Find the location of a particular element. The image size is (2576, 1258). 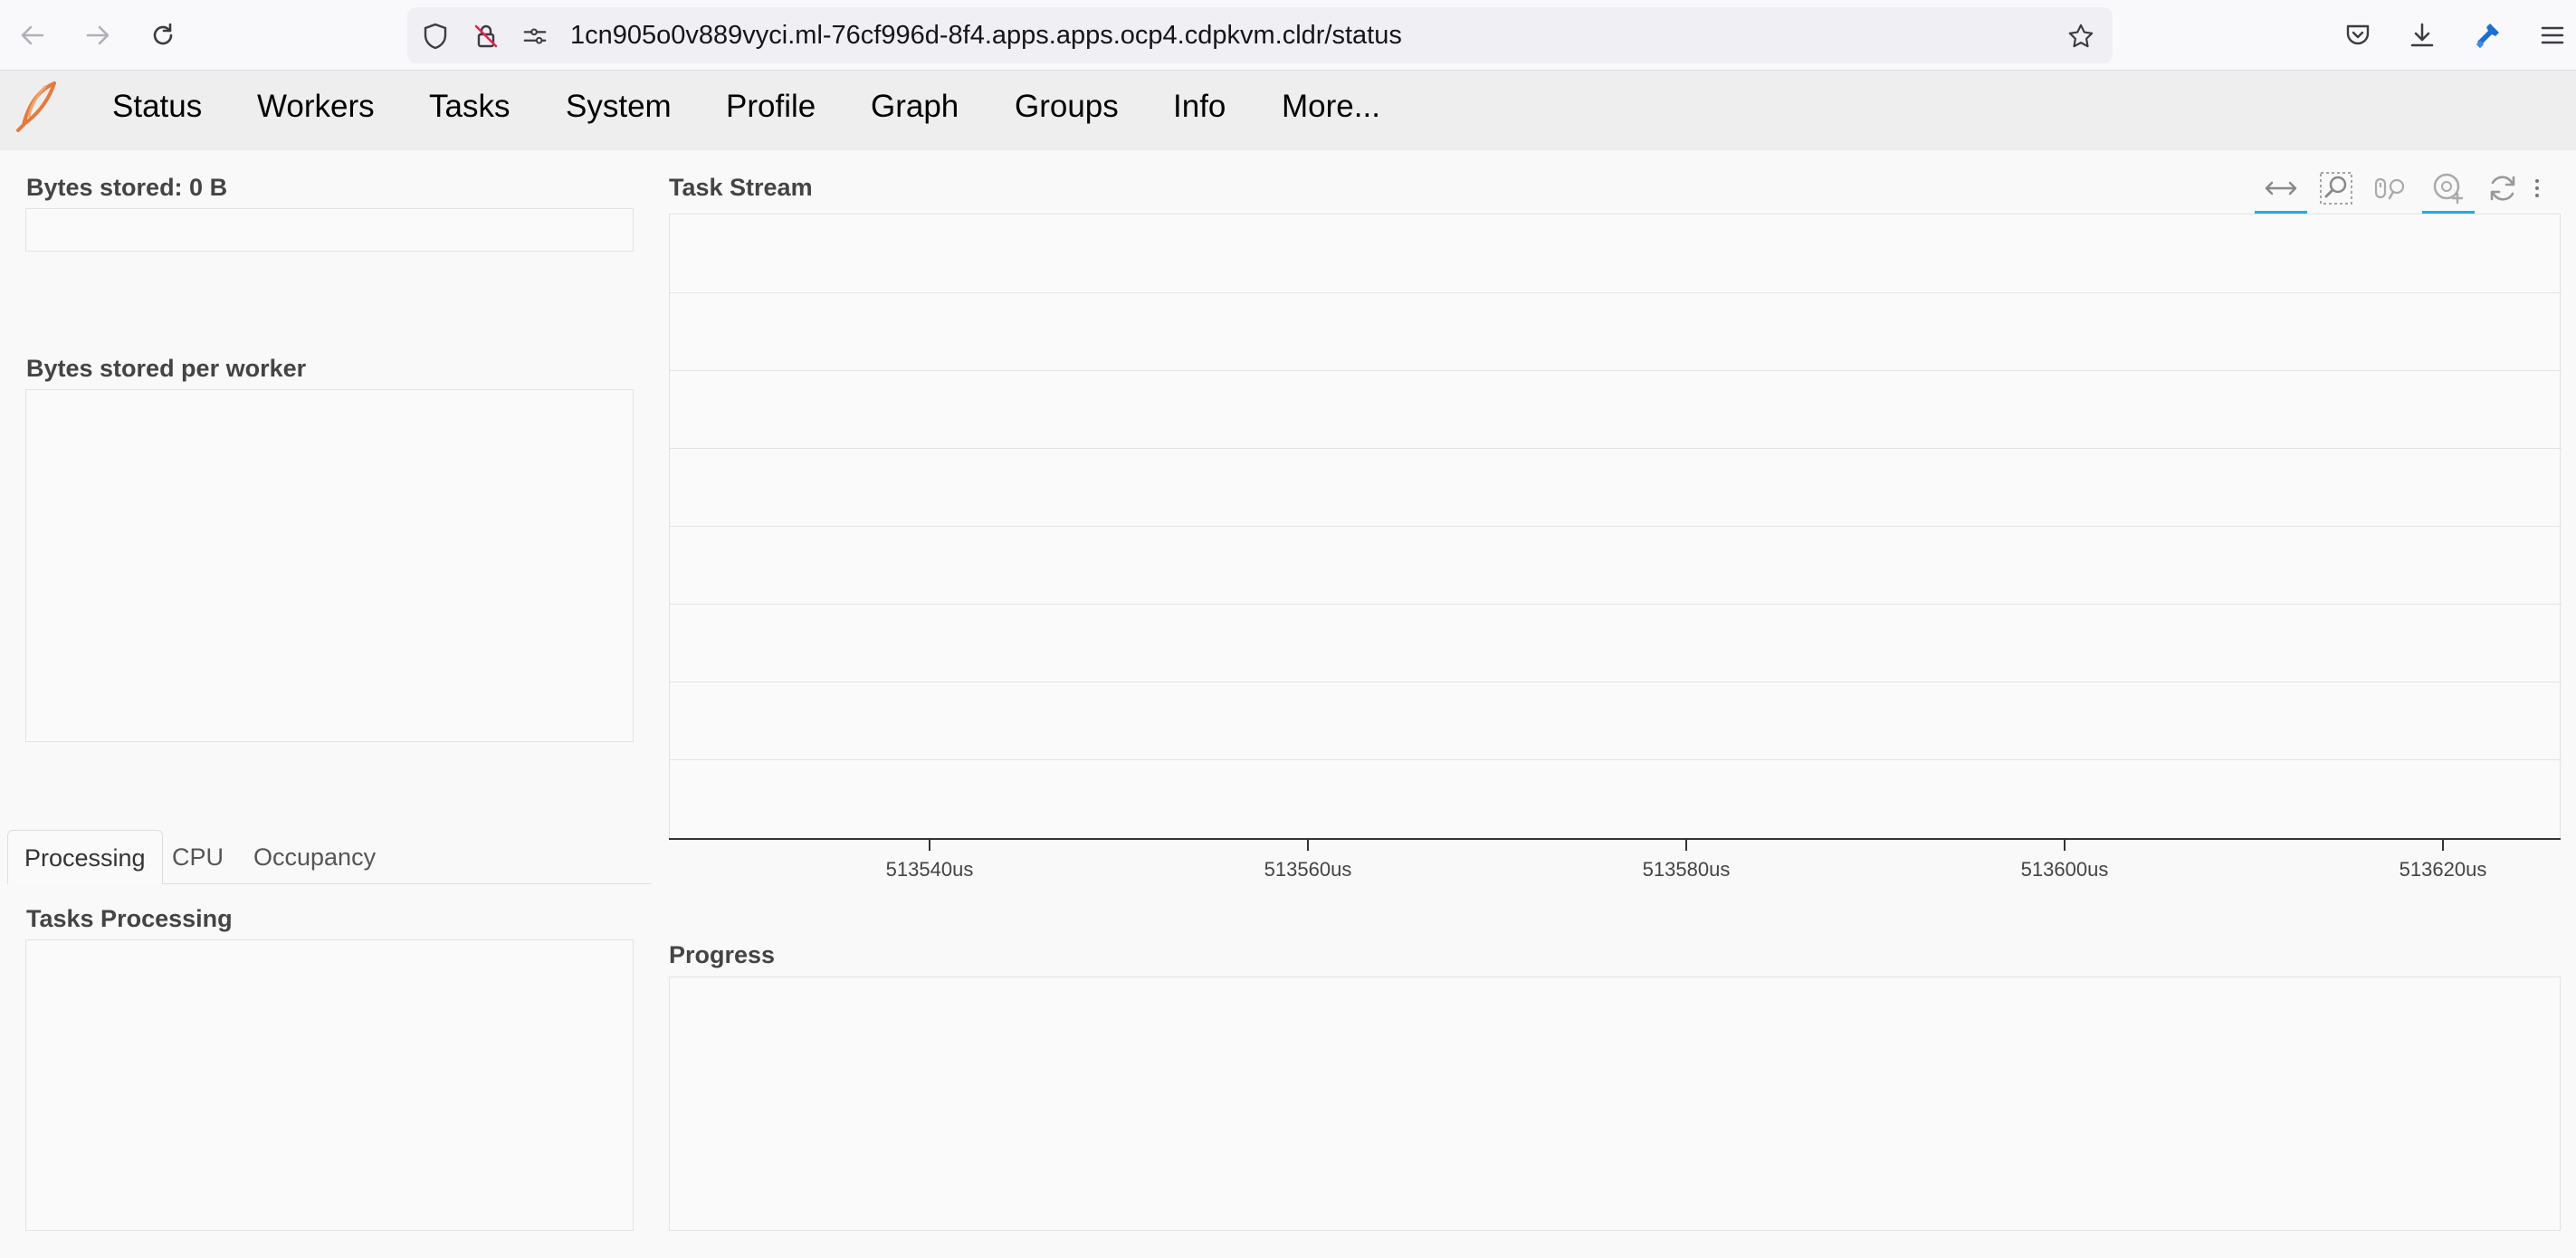

x-tick-label: 513580us is located at coordinates (1686, 869).